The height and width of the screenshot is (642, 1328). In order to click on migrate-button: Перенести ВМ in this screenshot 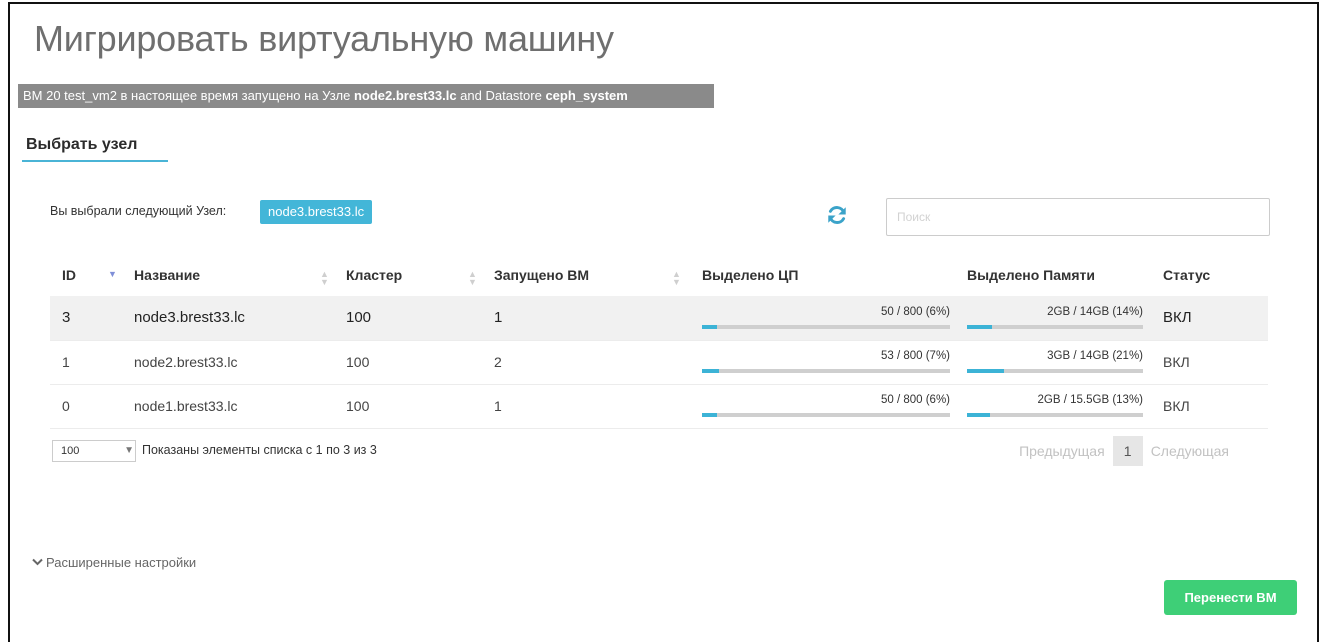, I will do `click(1230, 597)`.